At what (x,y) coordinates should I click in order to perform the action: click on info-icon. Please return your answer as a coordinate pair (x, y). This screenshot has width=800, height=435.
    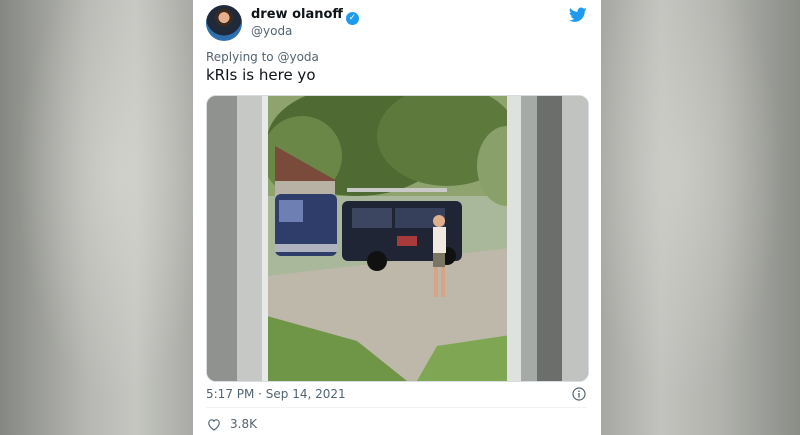
    Looking at the image, I should click on (579, 394).